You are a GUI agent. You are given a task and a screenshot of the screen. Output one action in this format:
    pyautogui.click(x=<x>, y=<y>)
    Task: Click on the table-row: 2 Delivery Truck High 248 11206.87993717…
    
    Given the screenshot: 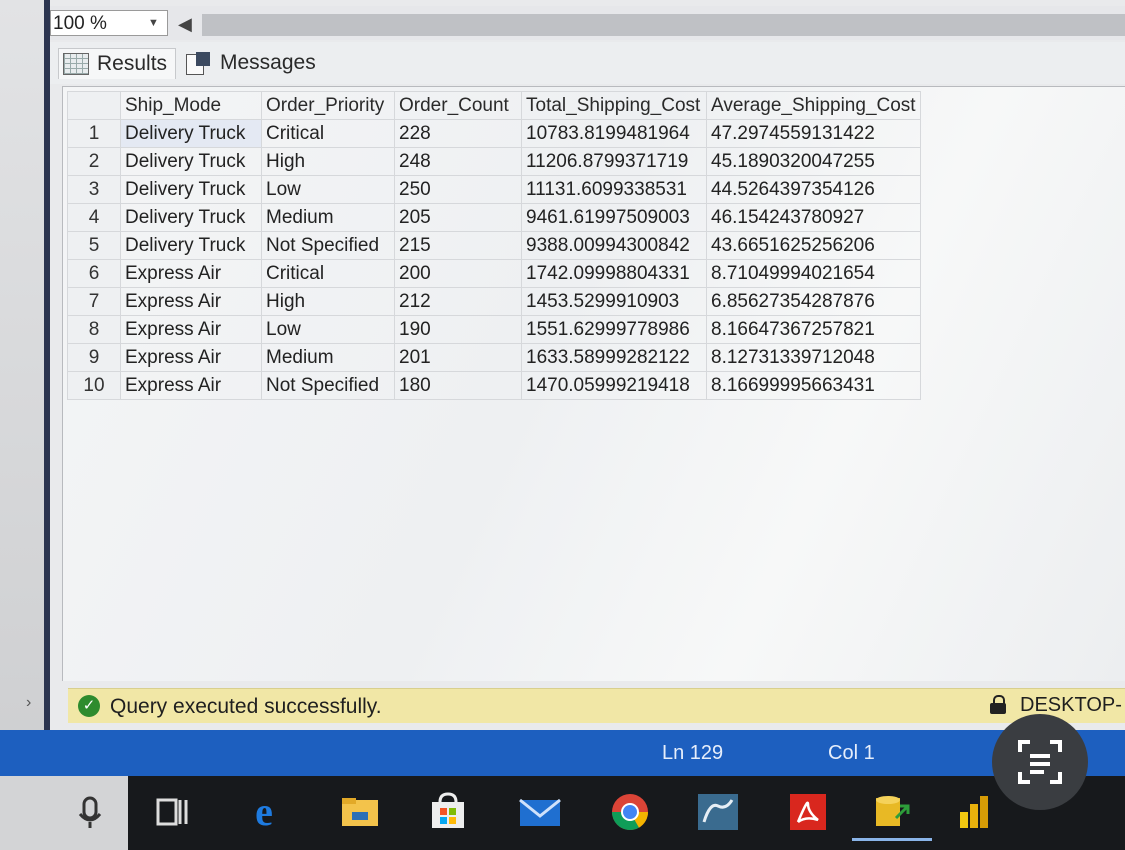 What is the action you would take?
    pyautogui.click(x=494, y=161)
    